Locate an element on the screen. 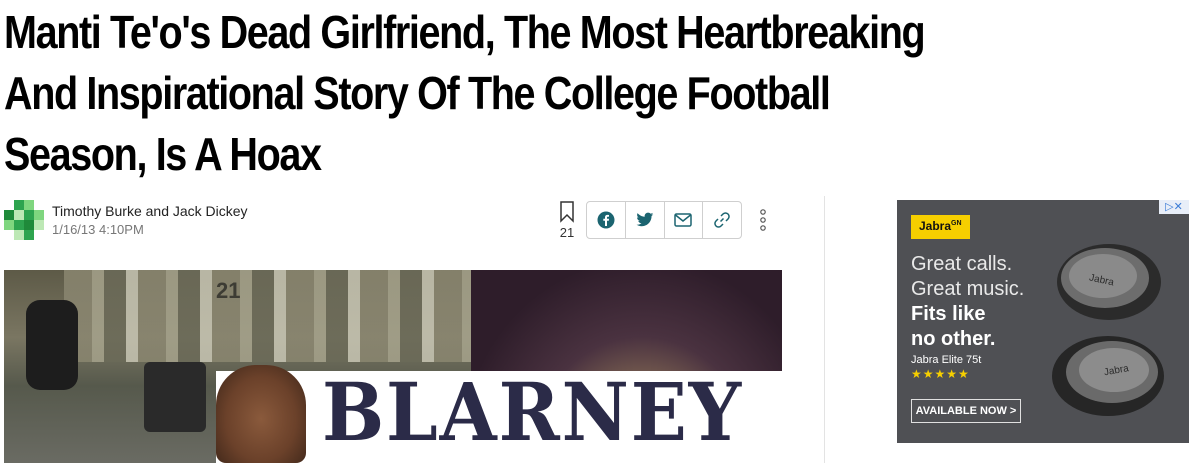 Image resolution: width=1200 pixels, height=463 pixels. copy-link-button is located at coordinates (722, 220).